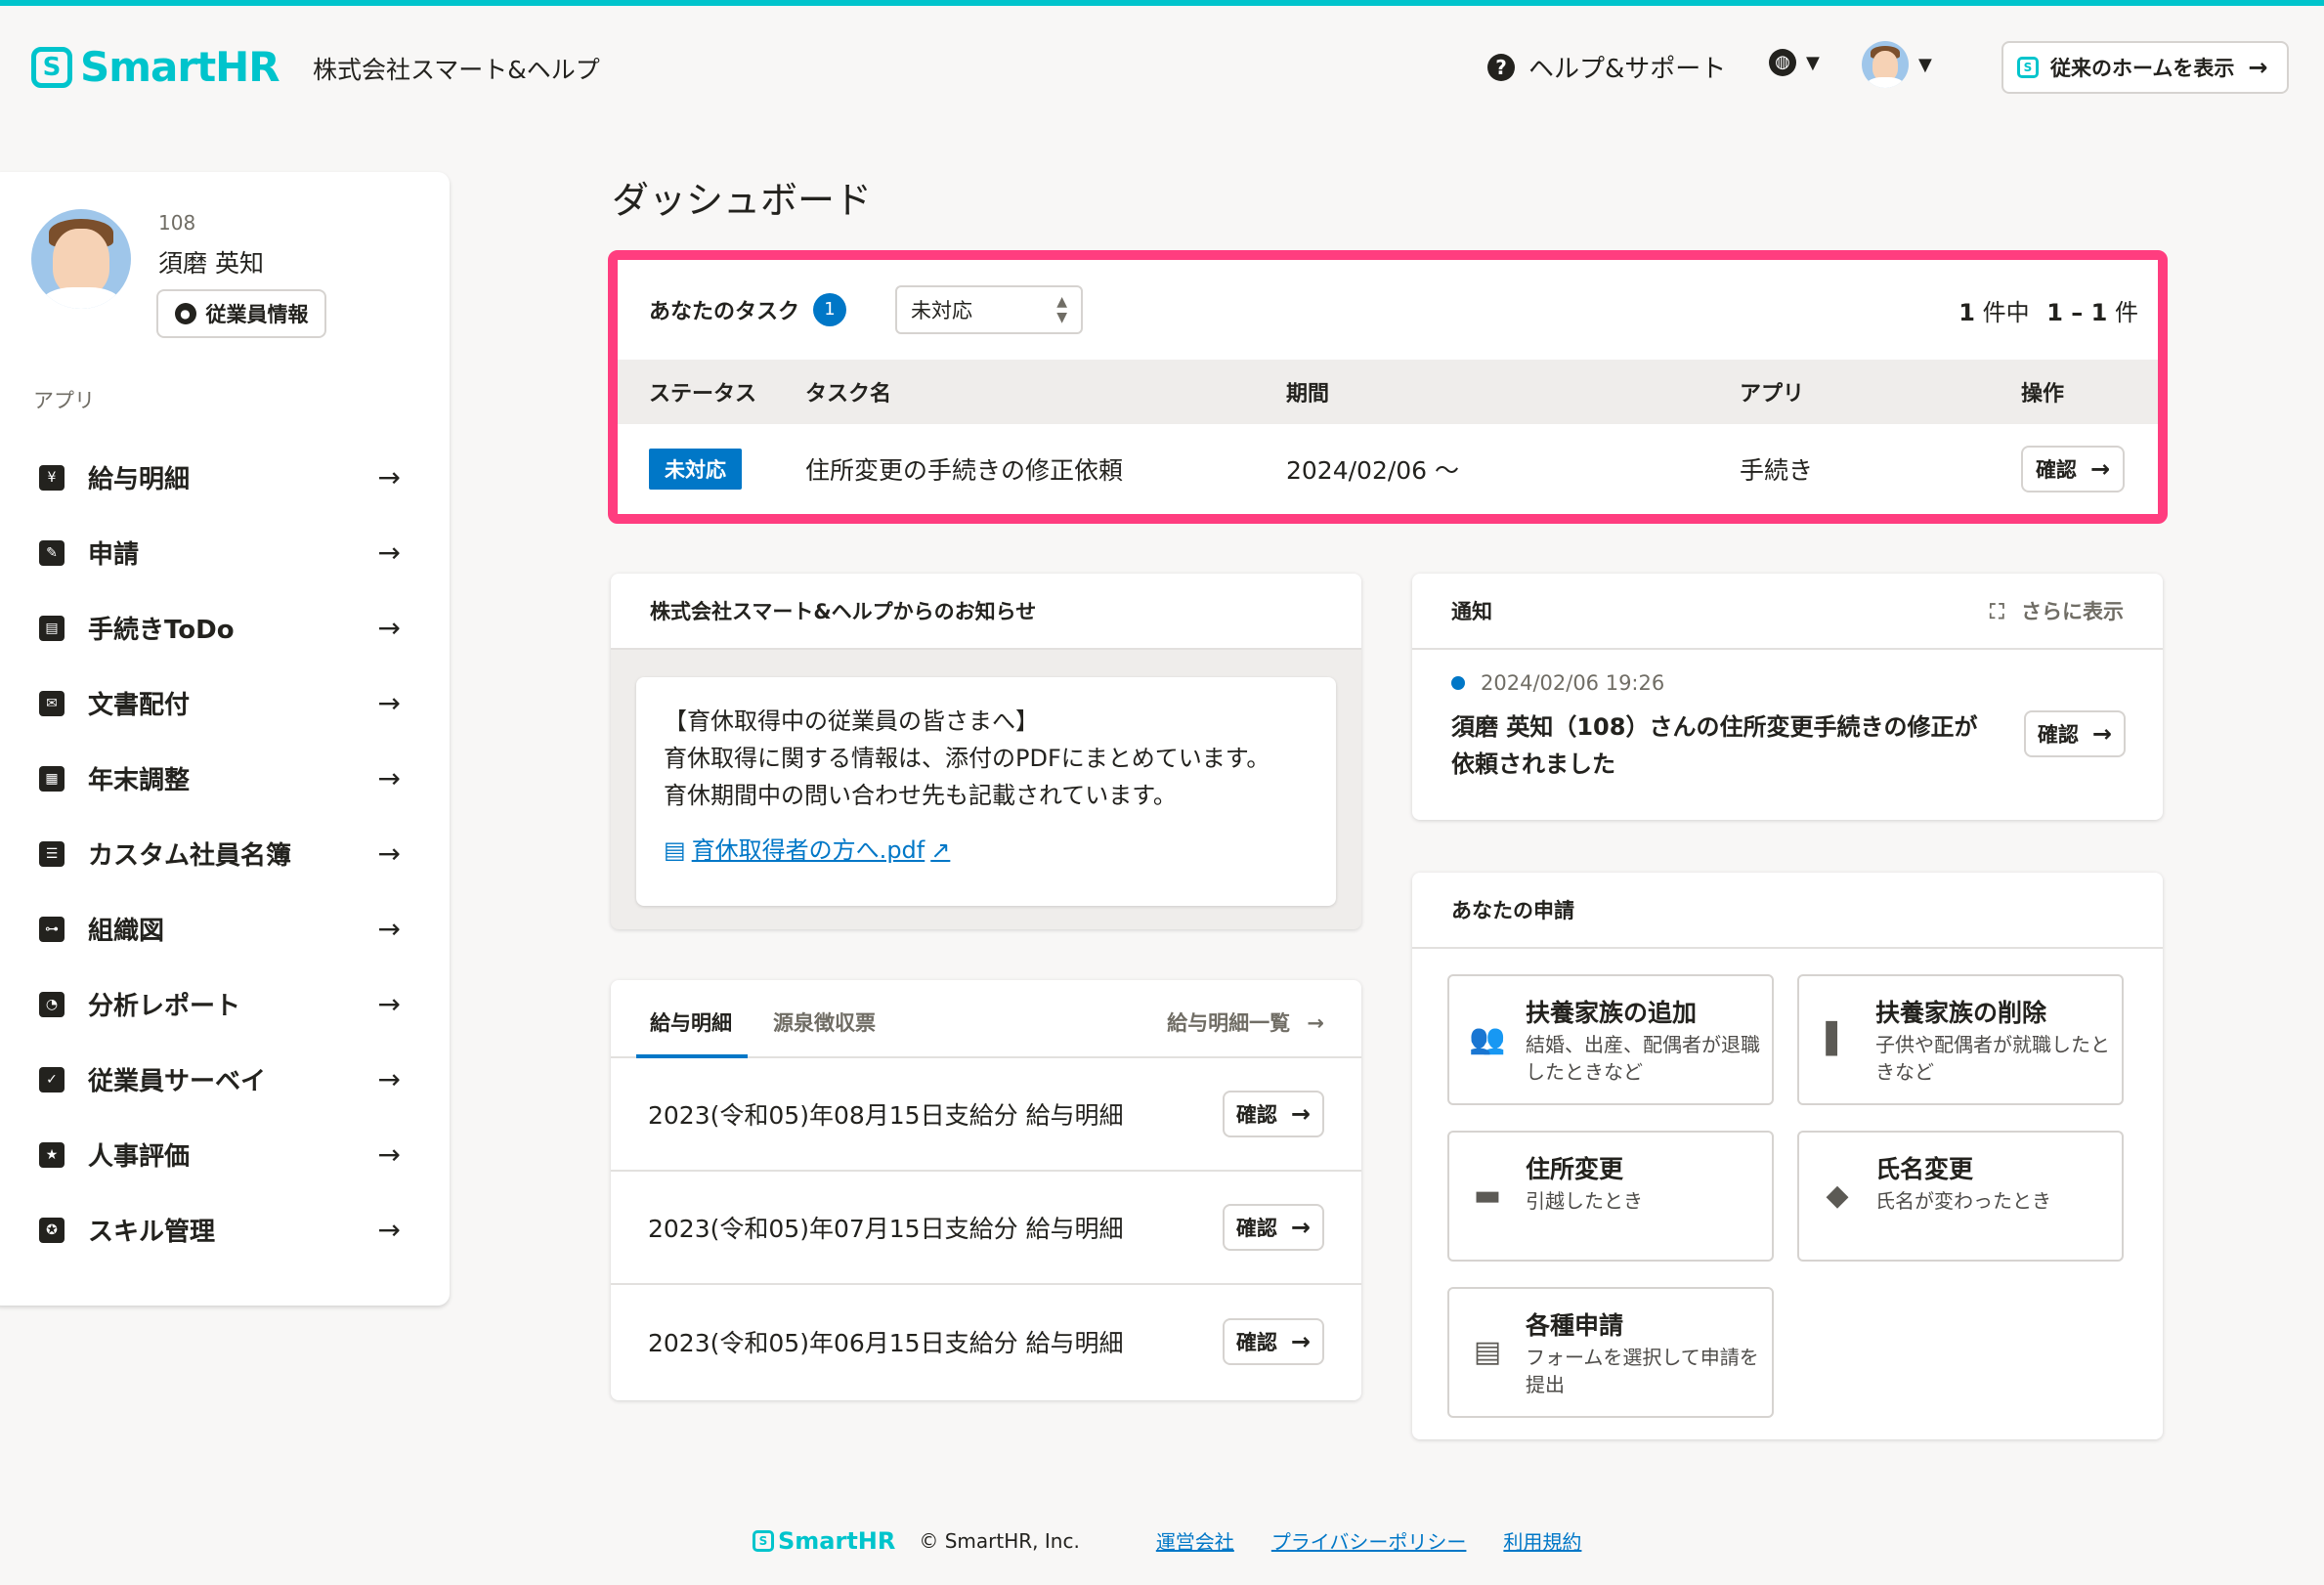 The width and height of the screenshot is (2324, 1585). What do you see at coordinates (675, 850) in the screenshot?
I see `file-icon: ▤` at bounding box center [675, 850].